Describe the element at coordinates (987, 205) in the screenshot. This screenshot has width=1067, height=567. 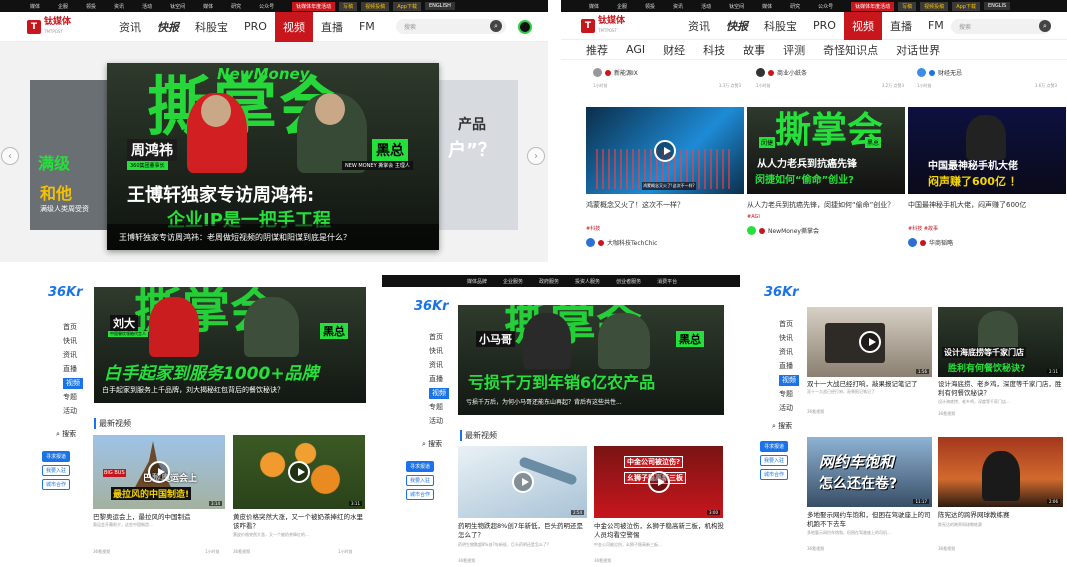
I see `video-title: 中国最神秘手机大佬，闷声赚了600亿` at that location.